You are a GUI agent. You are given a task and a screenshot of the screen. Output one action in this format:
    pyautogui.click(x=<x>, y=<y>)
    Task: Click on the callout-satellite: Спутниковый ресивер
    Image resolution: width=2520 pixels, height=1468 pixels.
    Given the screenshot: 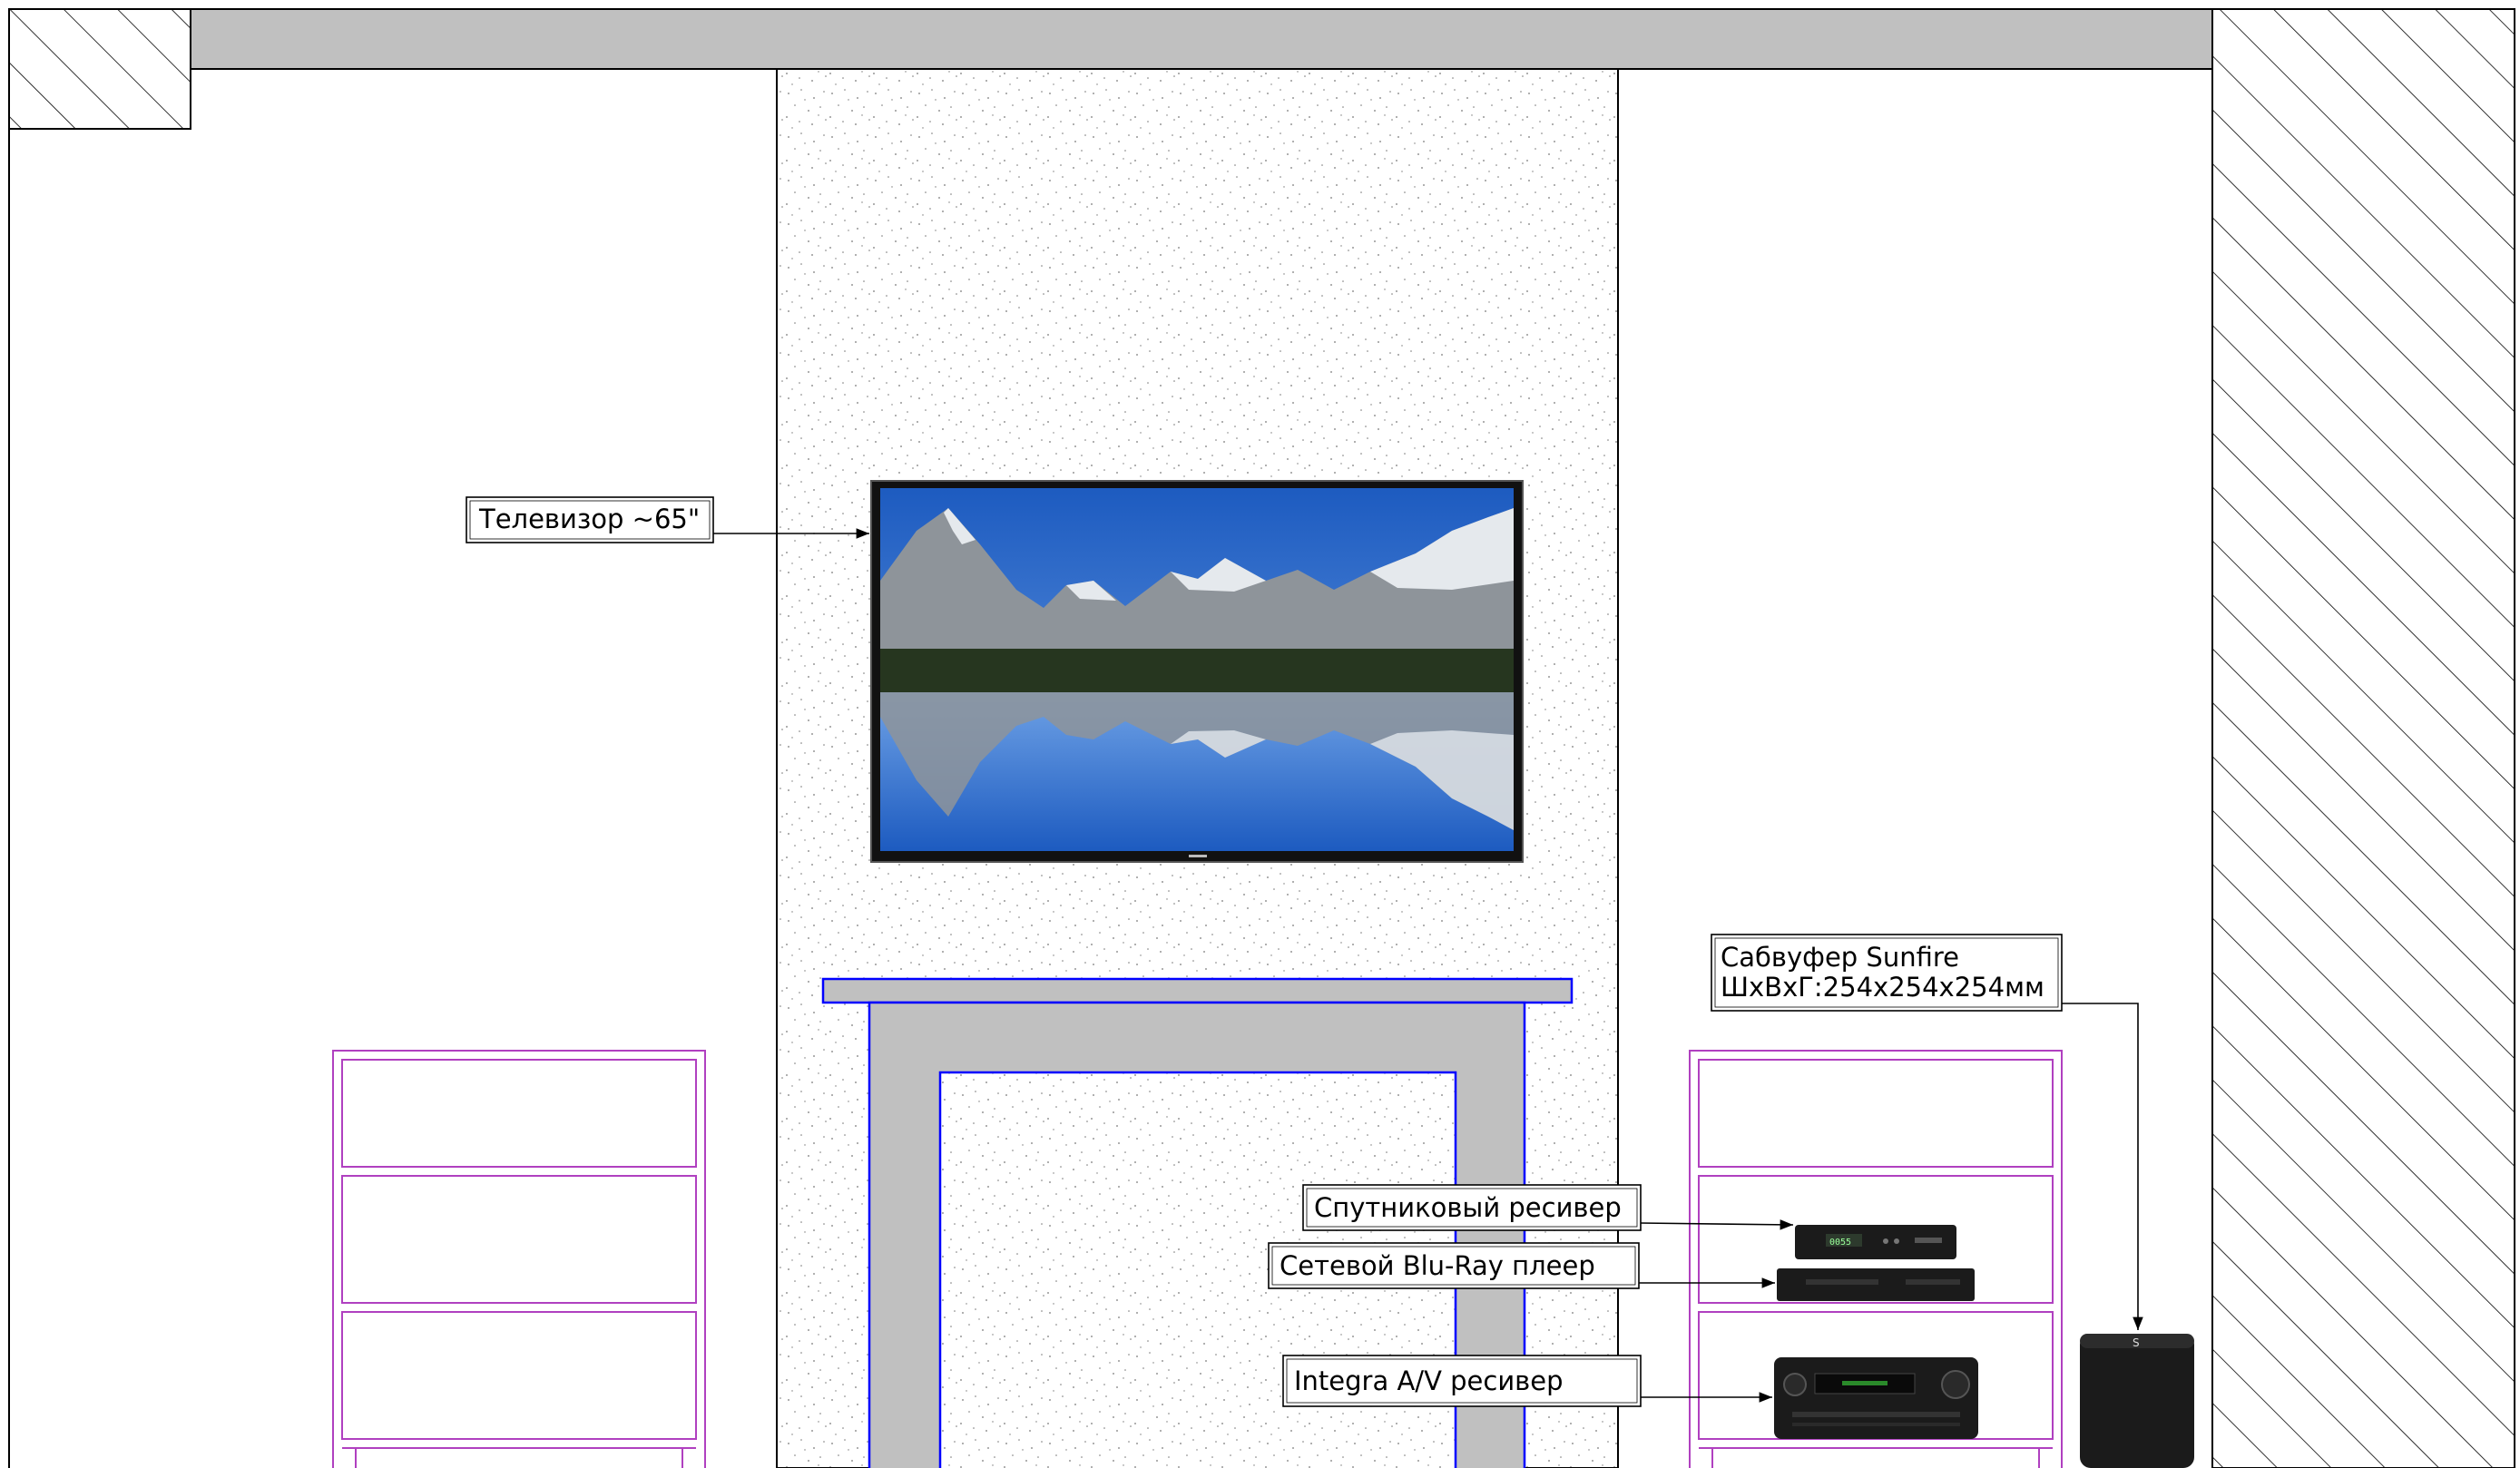 What is the action you would take?
    pyautogui.click(x=1548, y=1207)
    